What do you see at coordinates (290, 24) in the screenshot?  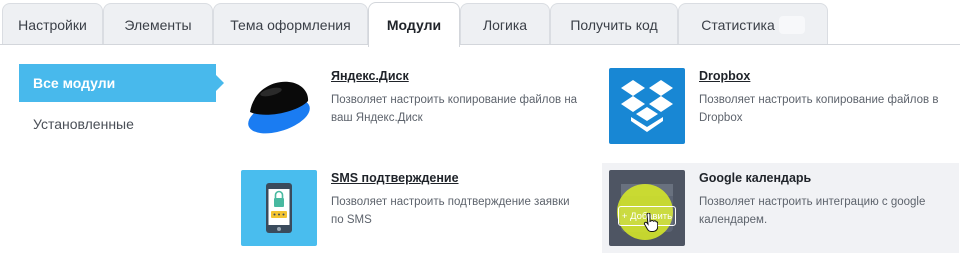 I see `tab-theme: Тема оформления` at bounding box center [290, 24].